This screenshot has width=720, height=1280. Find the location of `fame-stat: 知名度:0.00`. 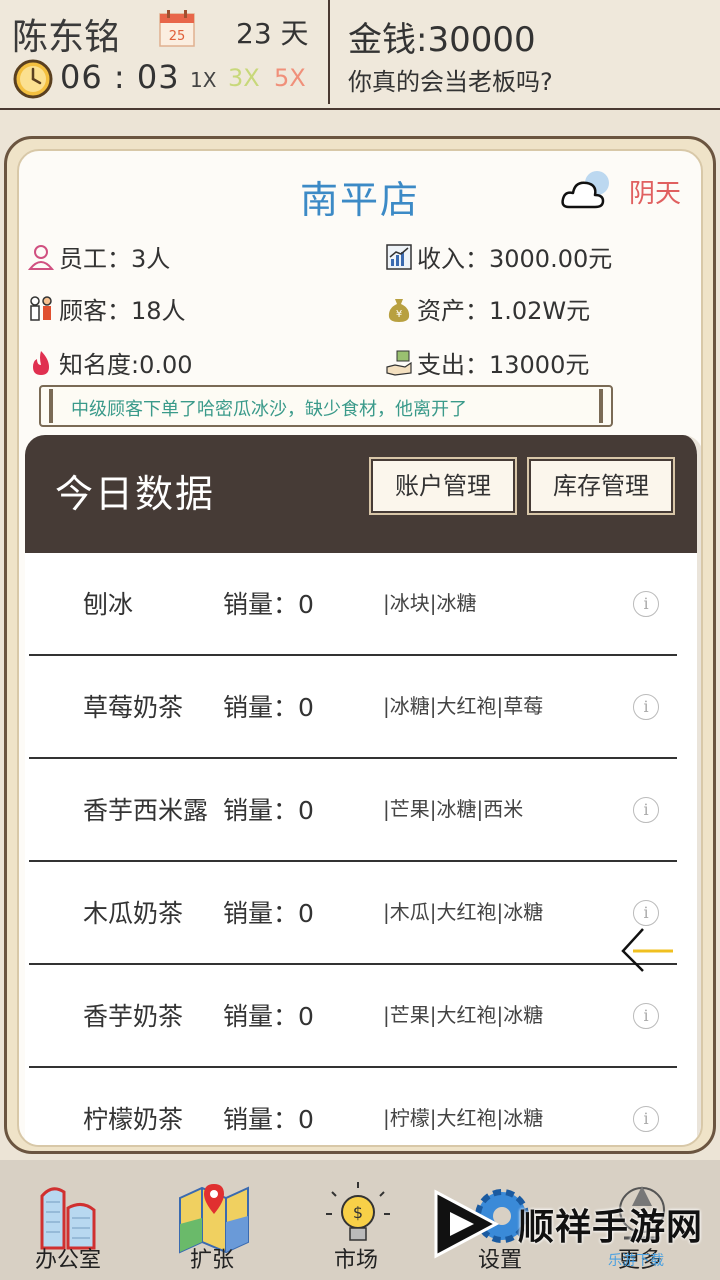

fame-stat: 知名度:0.00 is located at coordinates (110, 362).